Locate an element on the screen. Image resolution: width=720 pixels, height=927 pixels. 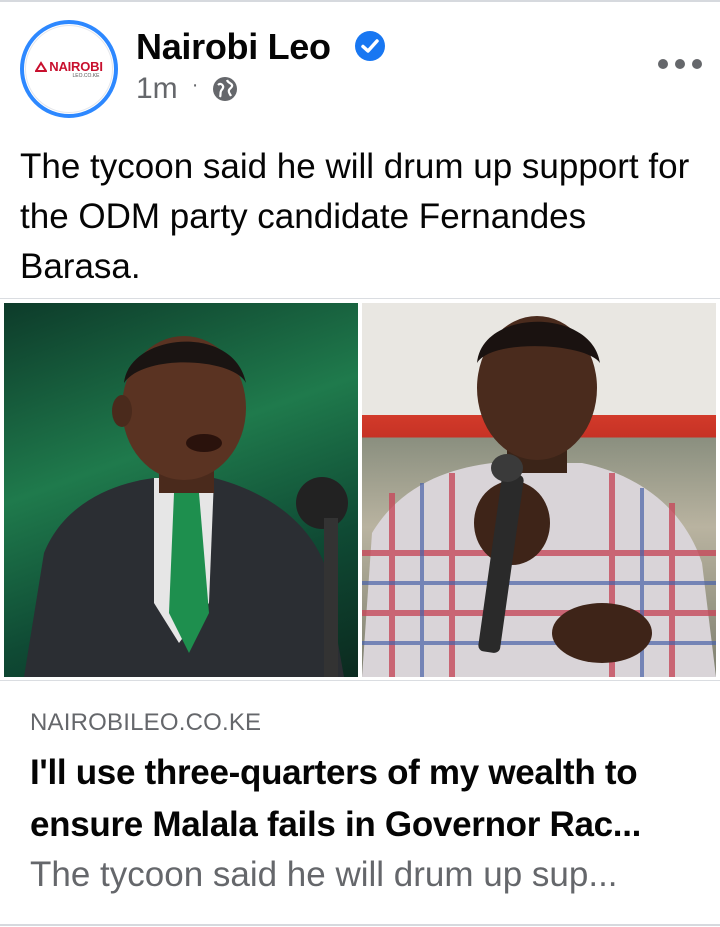
verified-badge-icon is located at coordinates (370, 46).